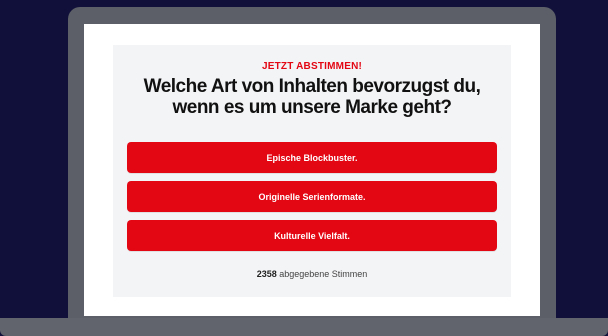 The width and height of the screenshot is (608, 336). I want to click on poll-kicker: JETZT ABSTIMMEN!, so click(312, 66).